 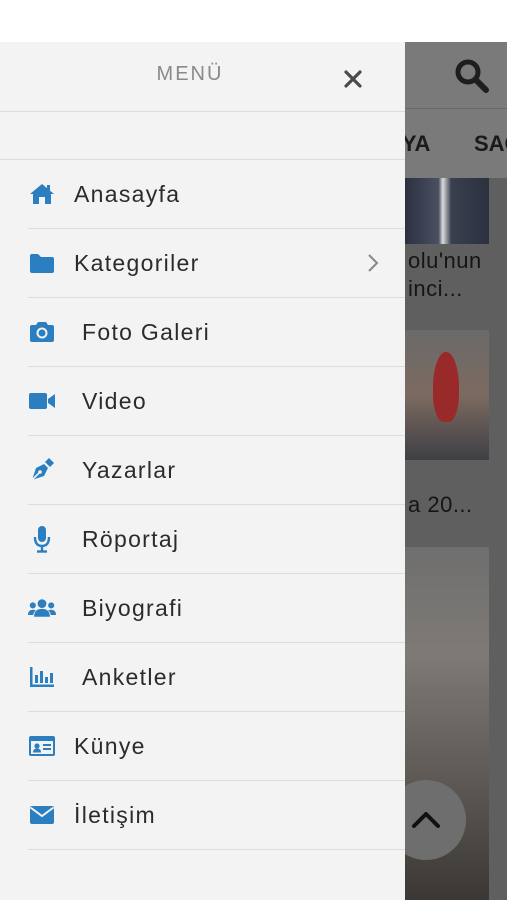 I want to click on close-icon, so click(x=353, y=79).